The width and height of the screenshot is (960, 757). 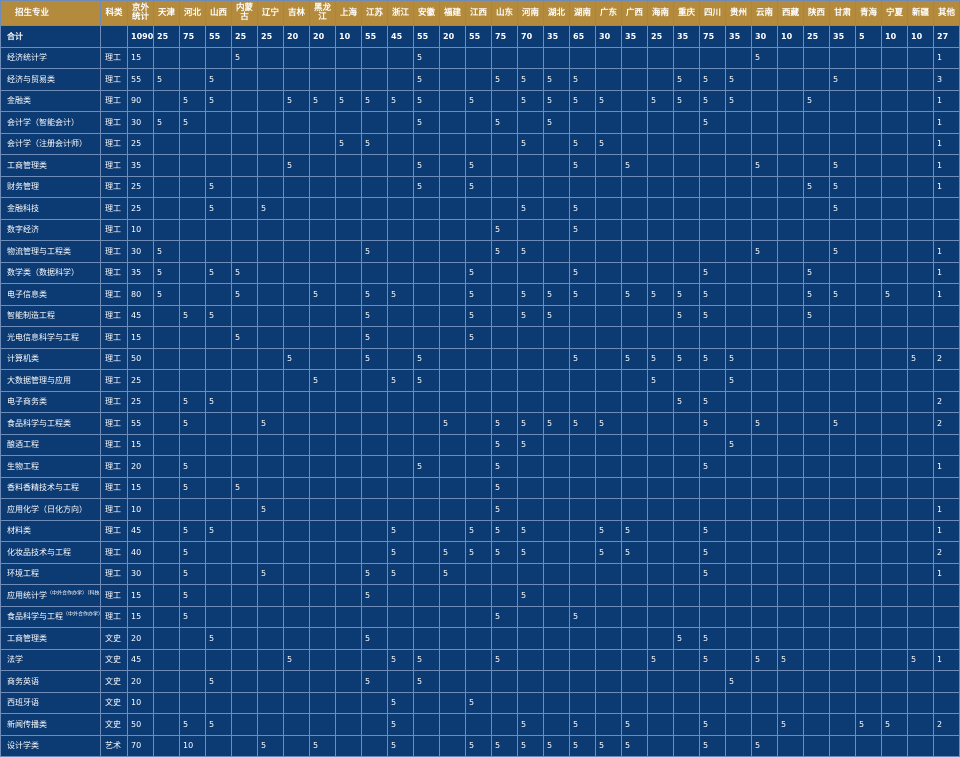 What do you see at coordinates (114, 681) in the screenshot?
I see `category-cell: 文史` at bounding box center [114, 681].